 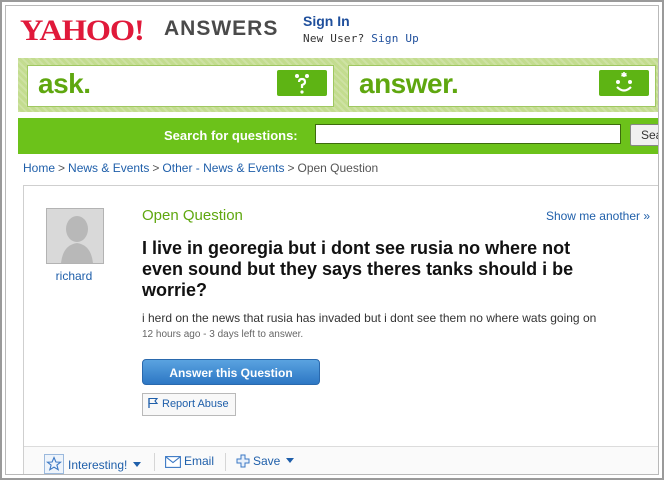 I want to click on sign-up-link: Sign Up, so click(x=395, y=38).